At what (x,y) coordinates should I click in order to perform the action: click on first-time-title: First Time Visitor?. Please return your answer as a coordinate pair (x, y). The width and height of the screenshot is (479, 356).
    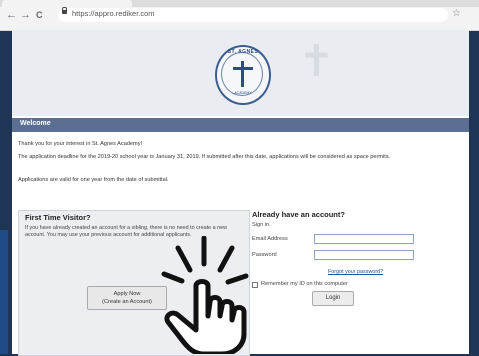
    Looking at the image, I should click on (58, 217).